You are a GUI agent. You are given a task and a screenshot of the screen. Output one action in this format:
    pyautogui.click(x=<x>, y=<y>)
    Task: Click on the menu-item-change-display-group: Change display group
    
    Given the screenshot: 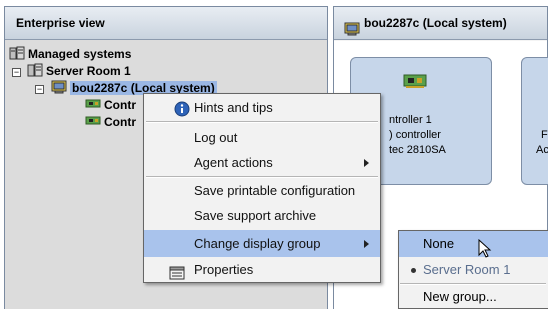 What is the action you would take?
    pyautogui.click(x=262, y=243)
    